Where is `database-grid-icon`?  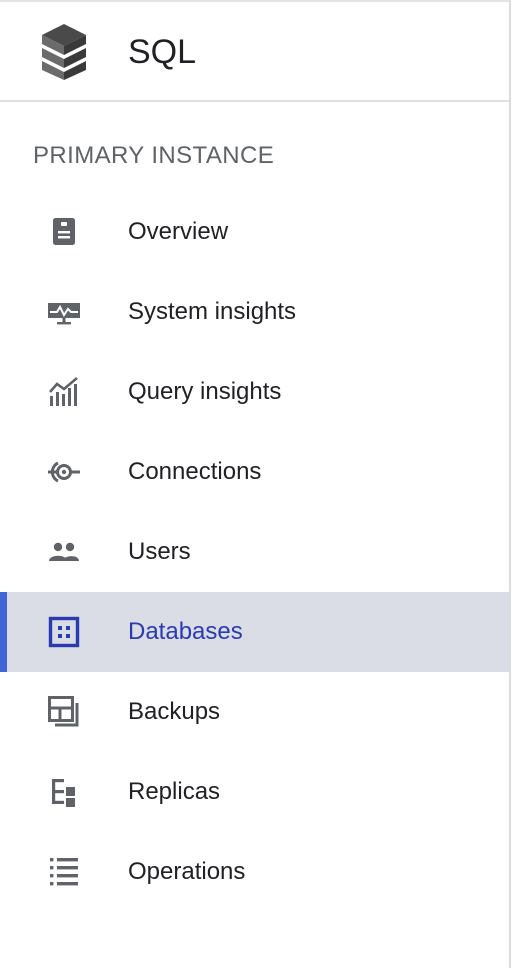
database-grid-icon is located at coordinates (64, 632).